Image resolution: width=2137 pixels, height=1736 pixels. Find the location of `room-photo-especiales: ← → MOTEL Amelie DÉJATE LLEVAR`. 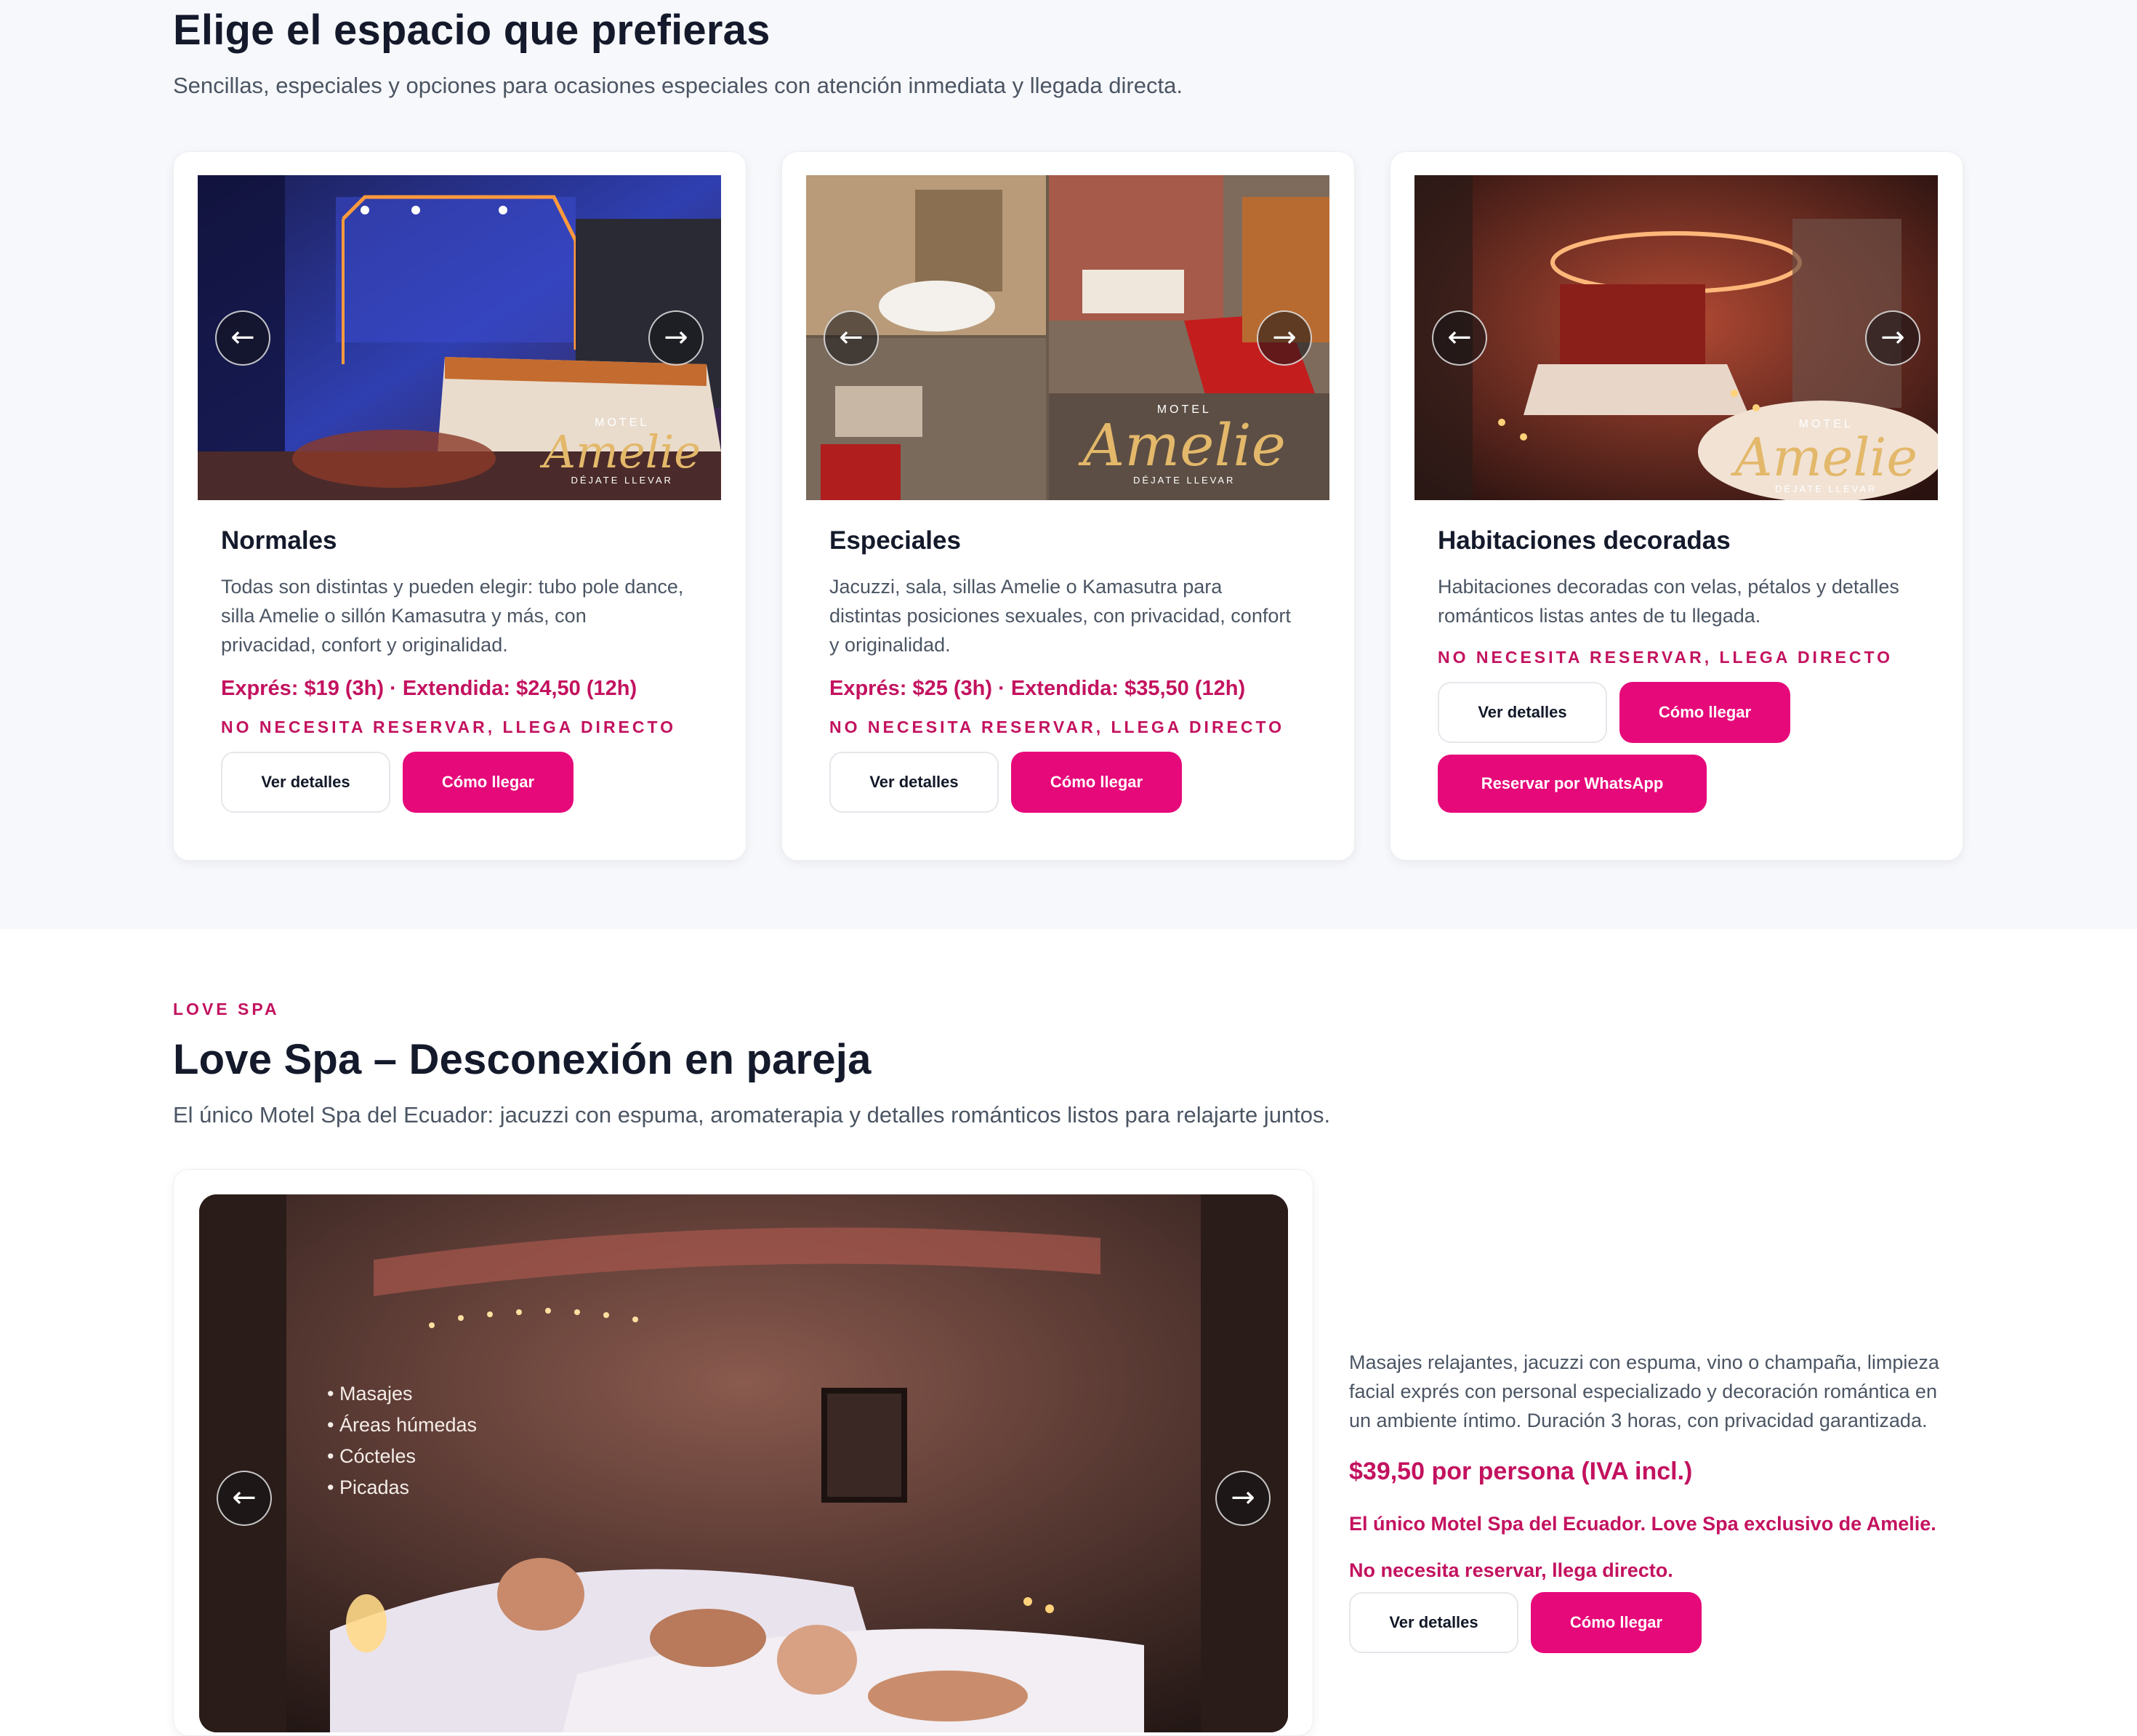

room-photo-especiales: ← → MOTEL Amelie DÉJATE LLEVAR is located at coordinates (1068, 337).